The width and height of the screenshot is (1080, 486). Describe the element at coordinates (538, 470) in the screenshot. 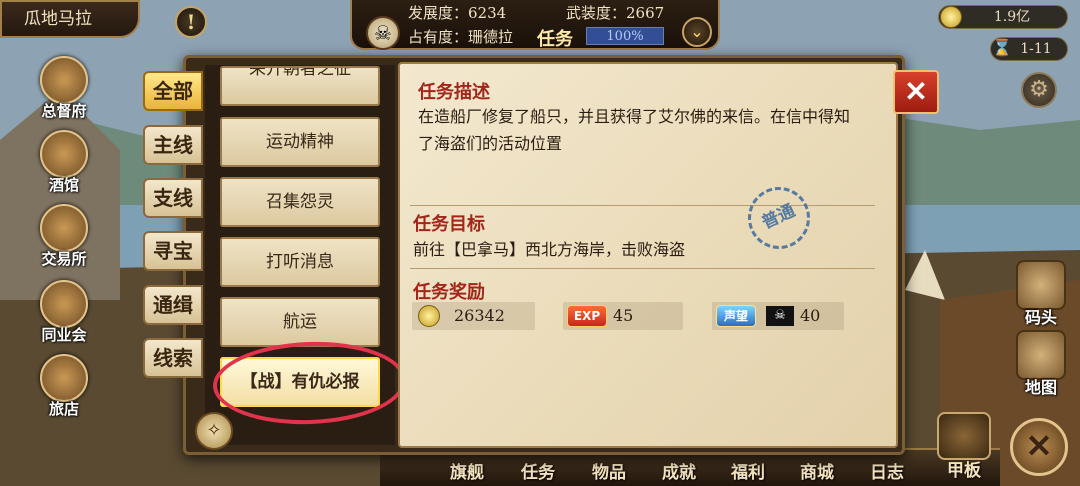

I see `bottom-nav-tasks: 任务` at that location.